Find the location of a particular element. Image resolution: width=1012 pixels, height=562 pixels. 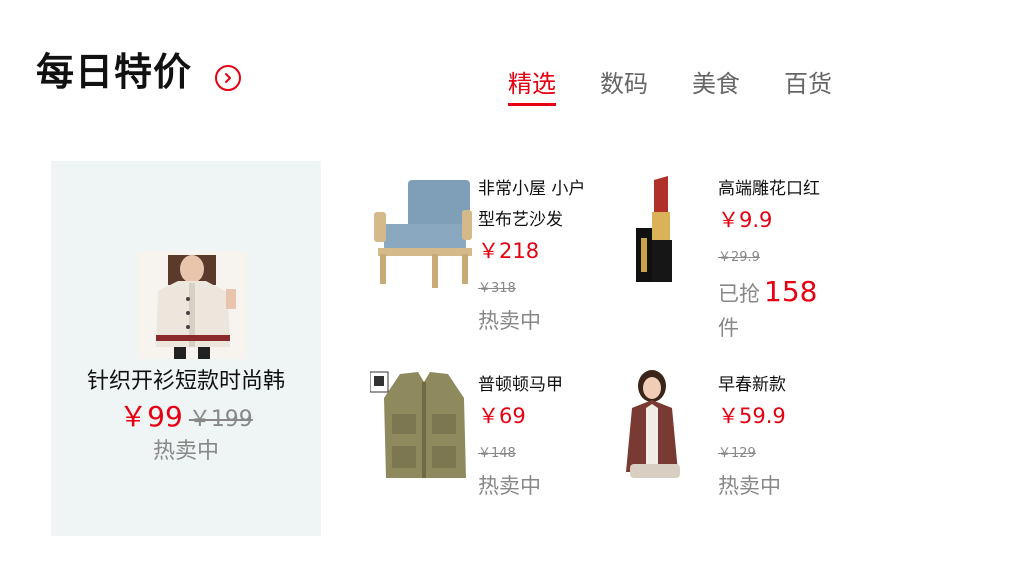

category-tabs: 精选 数码 美食 百货 is located at coordinates (670, 87).